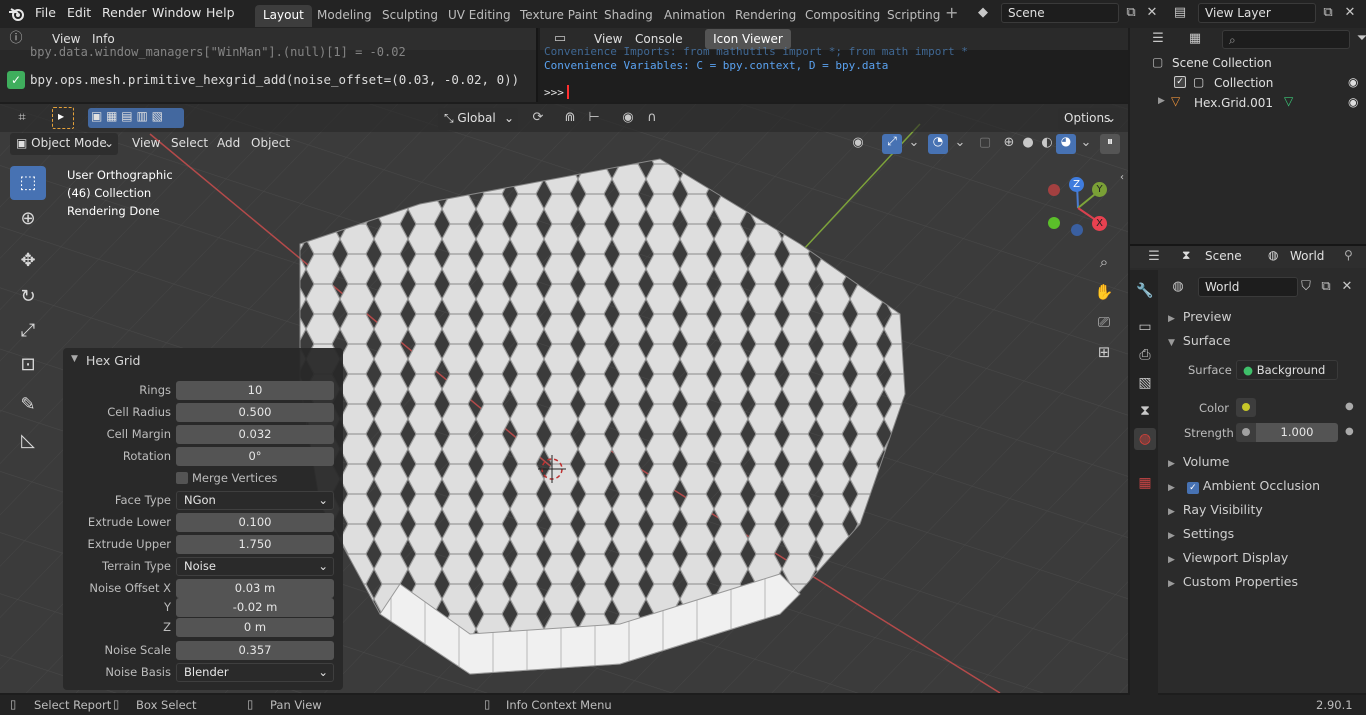  I want to click on z-axis-label: Z, so click(1076, 184).